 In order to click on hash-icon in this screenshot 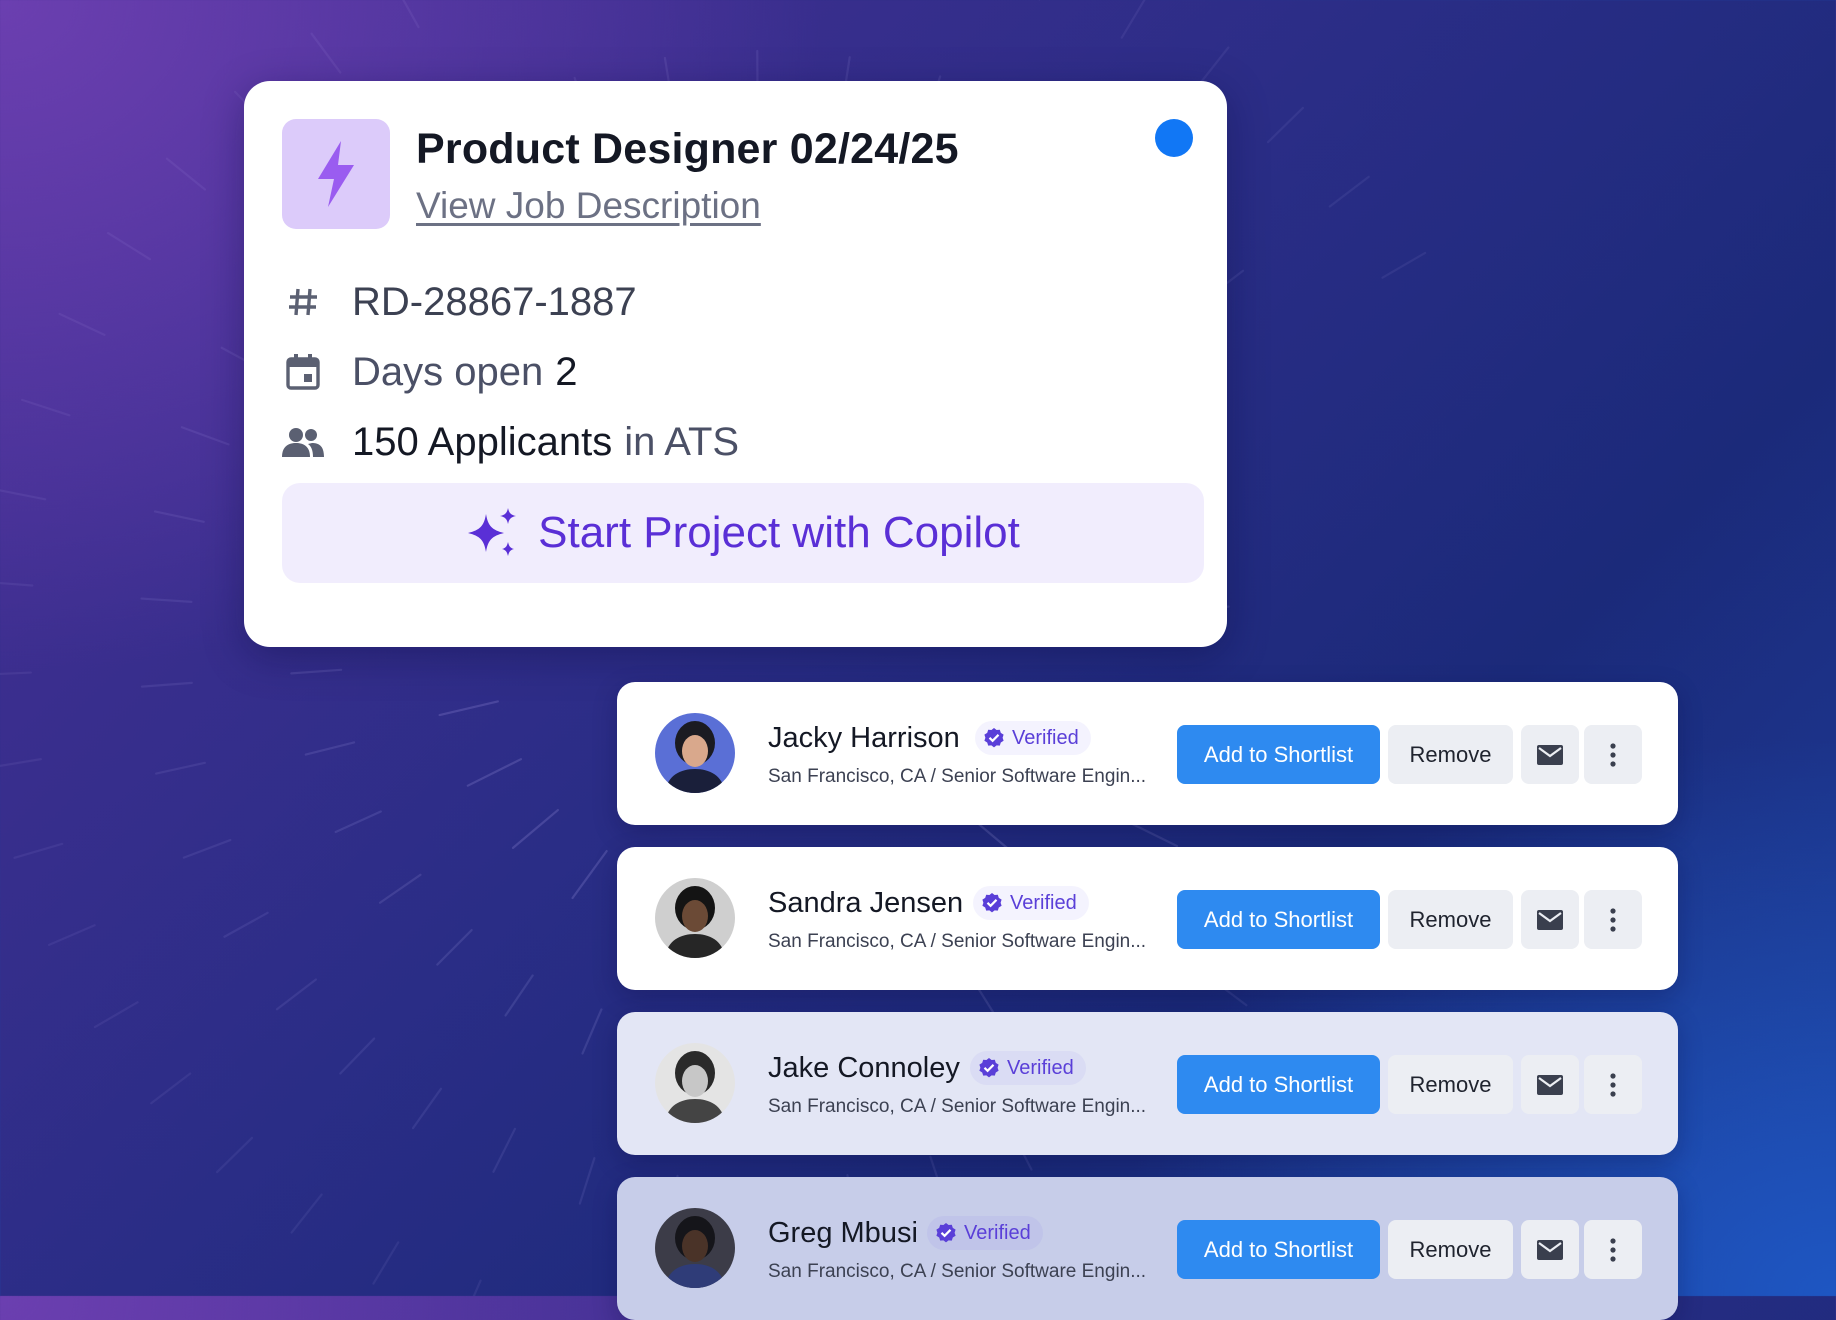, I will do `click(303, 302)`.